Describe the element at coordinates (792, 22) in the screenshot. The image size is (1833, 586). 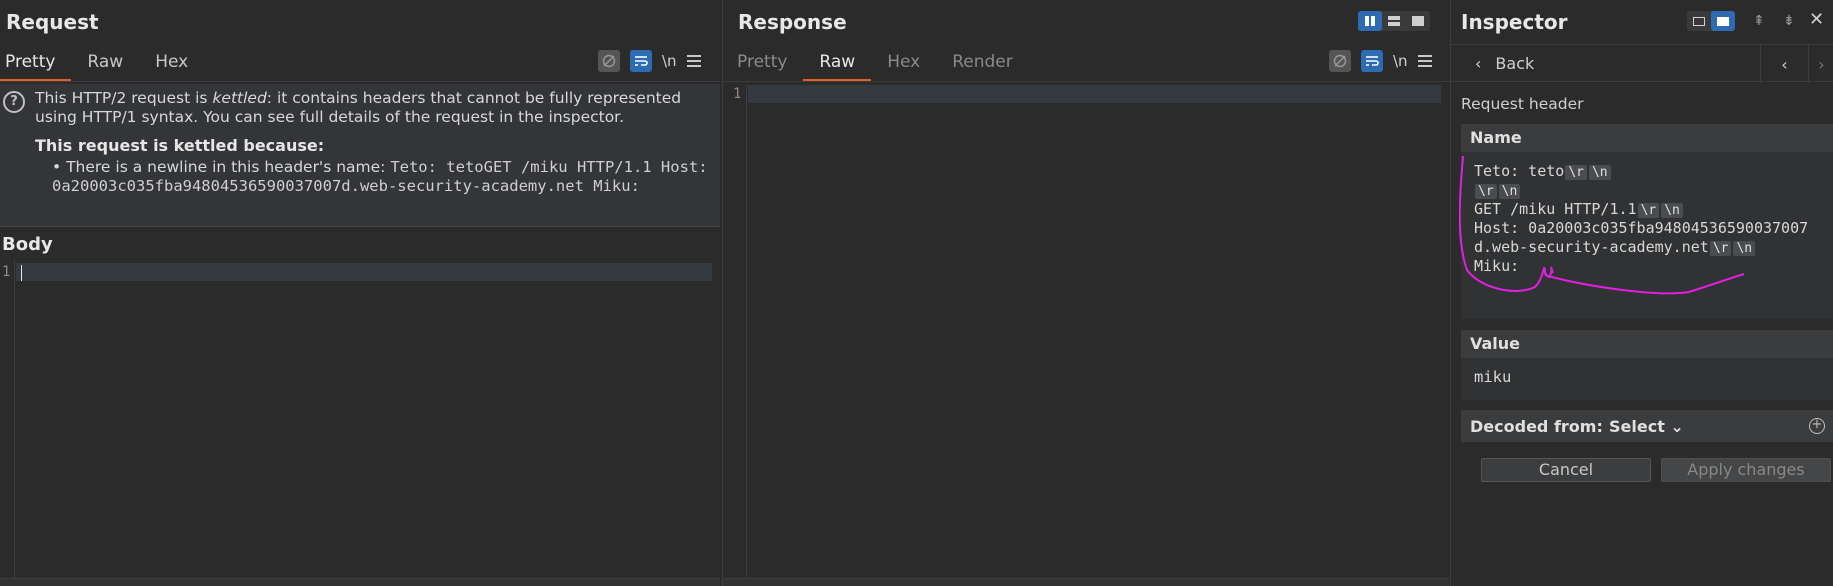
I see `response-title: Response` at that location.